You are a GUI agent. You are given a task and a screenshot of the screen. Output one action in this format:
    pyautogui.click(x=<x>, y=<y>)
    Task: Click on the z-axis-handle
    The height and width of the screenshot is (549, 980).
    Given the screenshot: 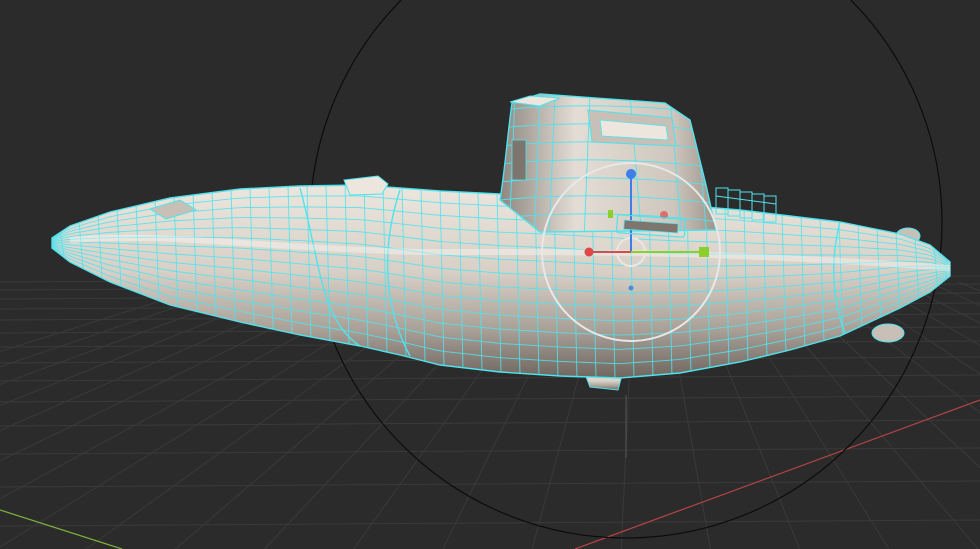 What is the action you would take?
    pyautogui.click(x=631, y=174)
    